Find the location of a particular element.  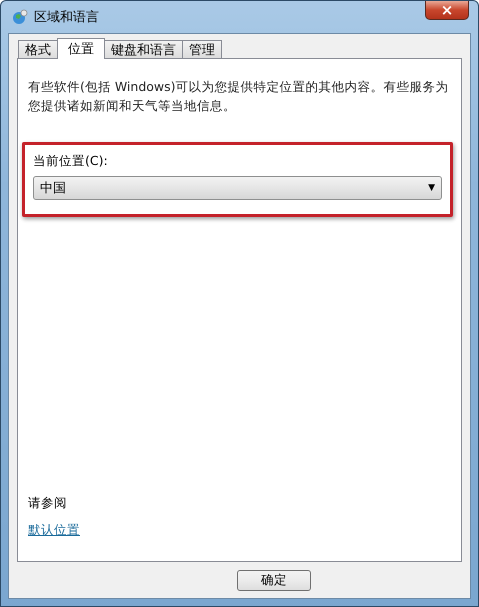

tab: 位置 is located at coordinates (81, 48).